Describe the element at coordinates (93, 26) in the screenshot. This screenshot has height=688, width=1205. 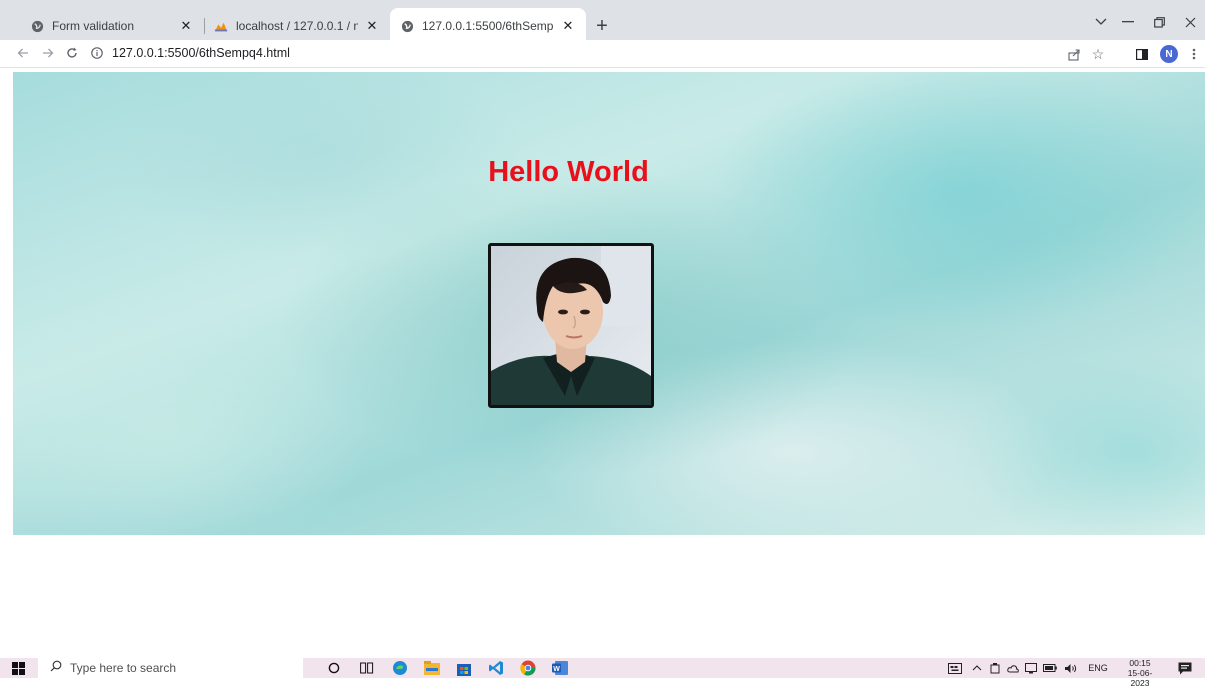
I see `tab-title: Form validation` at that location.